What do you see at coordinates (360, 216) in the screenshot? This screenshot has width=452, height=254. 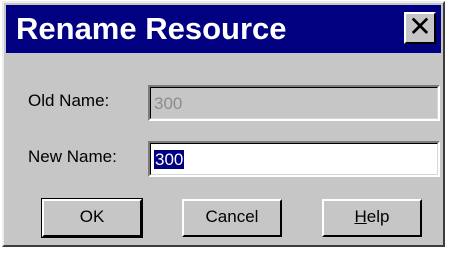 I see `help-mnemonic: H` at bounding box center [360, 216].